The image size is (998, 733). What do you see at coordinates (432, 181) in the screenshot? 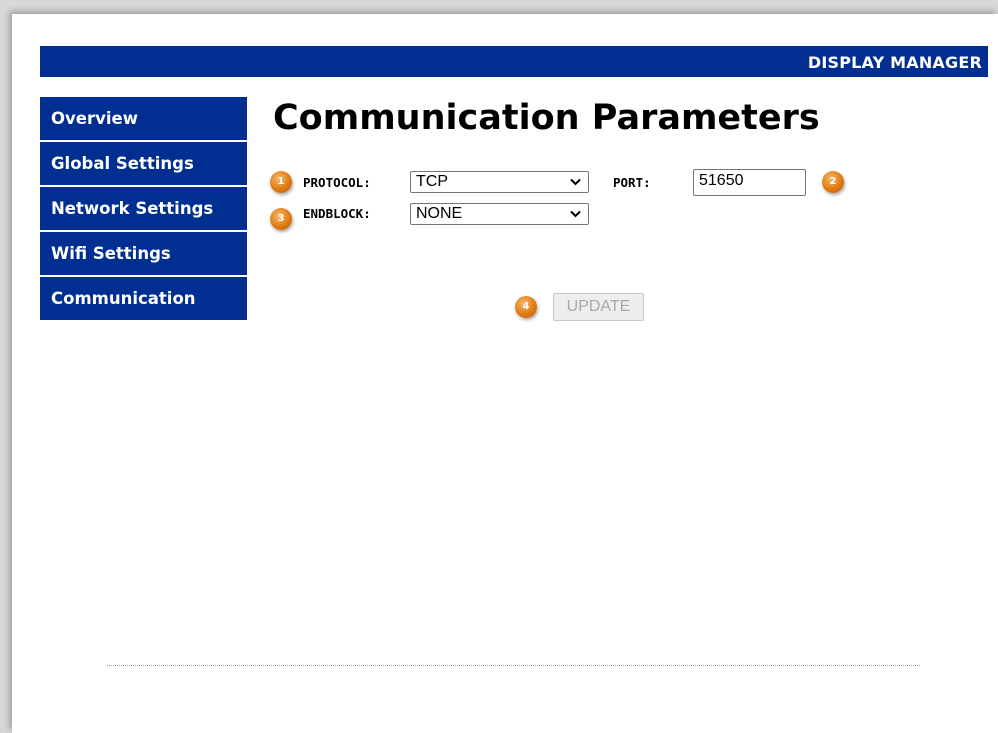
I see `protocol-select-value: TCP` at bounding box center [432, 181].